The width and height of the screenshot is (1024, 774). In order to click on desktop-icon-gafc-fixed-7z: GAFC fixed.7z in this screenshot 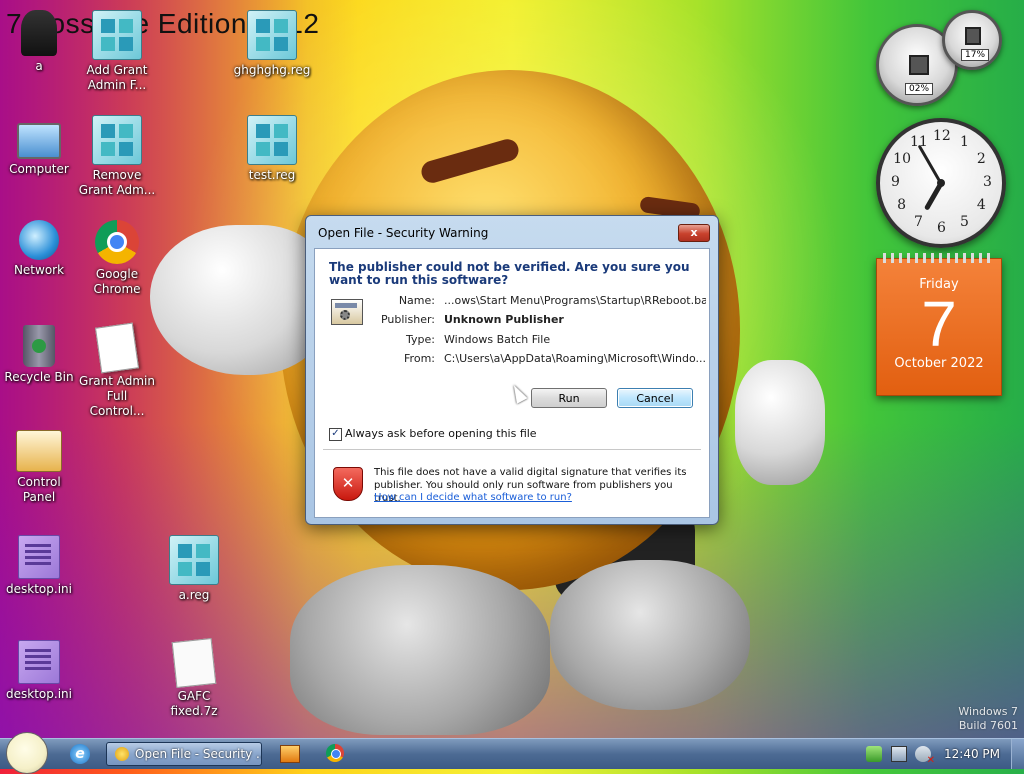, I will do `click(194, 678)`.